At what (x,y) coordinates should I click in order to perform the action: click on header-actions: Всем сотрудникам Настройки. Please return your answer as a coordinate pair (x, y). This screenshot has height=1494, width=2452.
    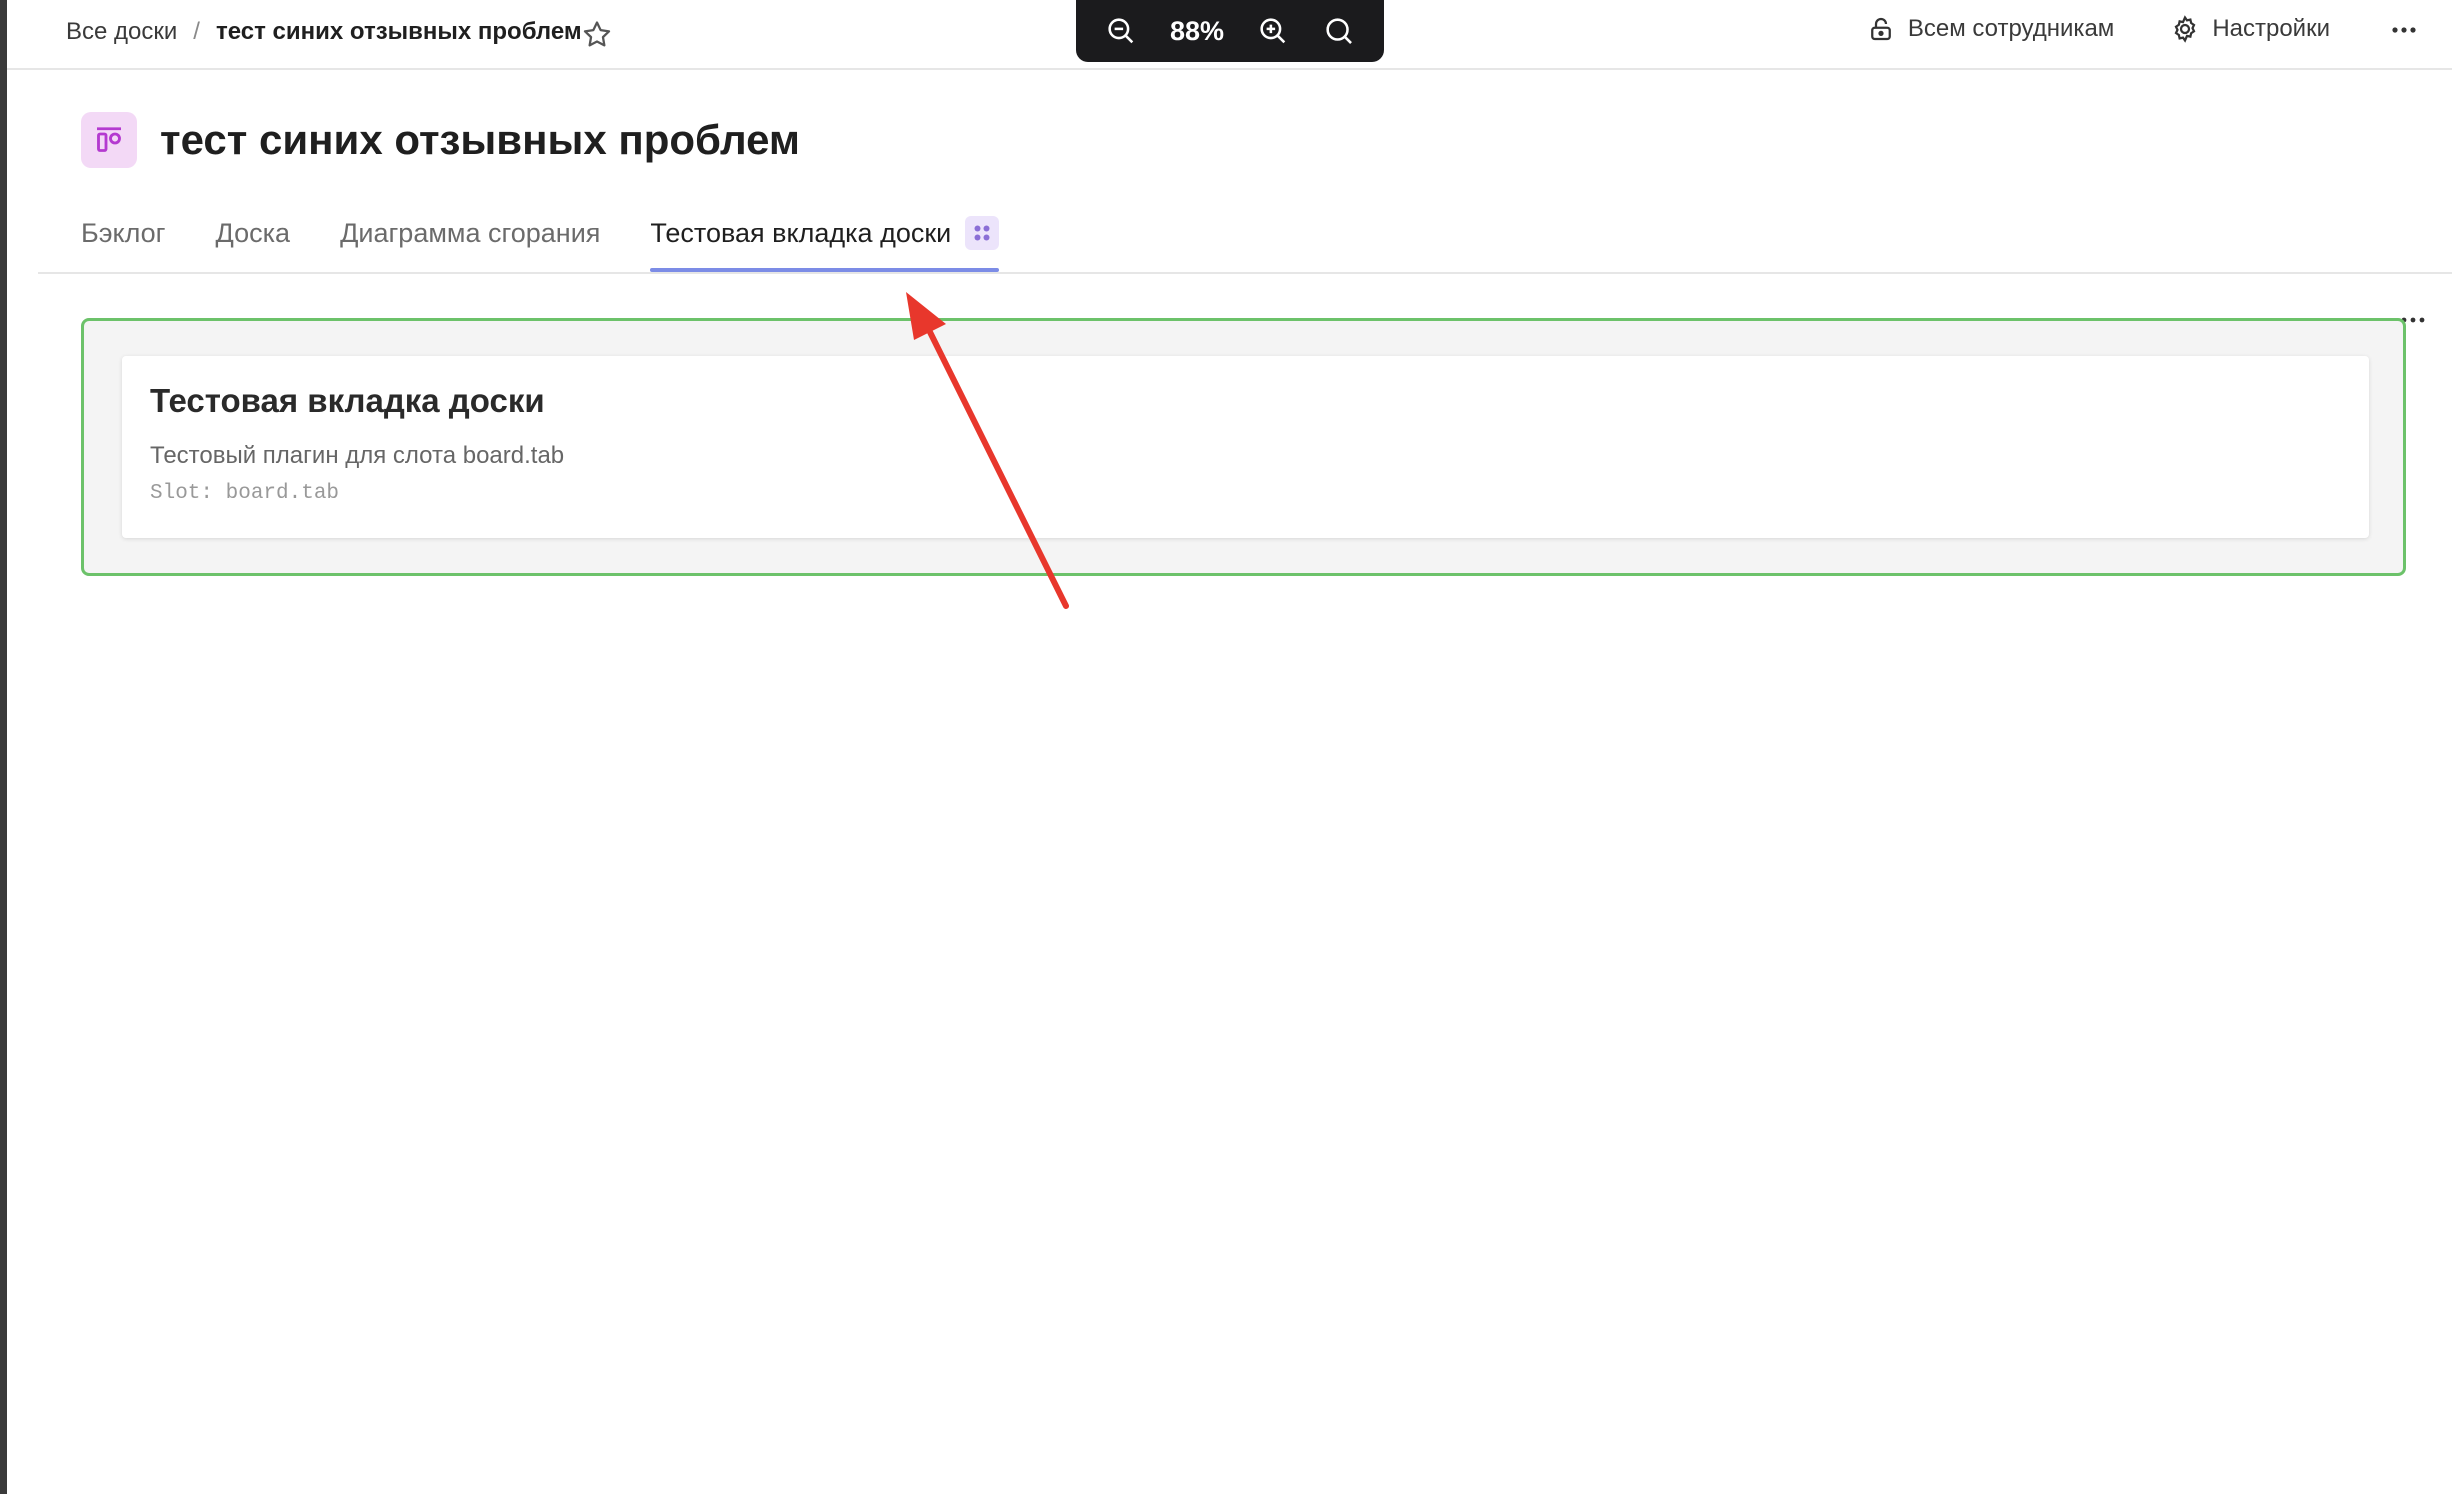
    Looking at the image, I should click on (2144, 29).